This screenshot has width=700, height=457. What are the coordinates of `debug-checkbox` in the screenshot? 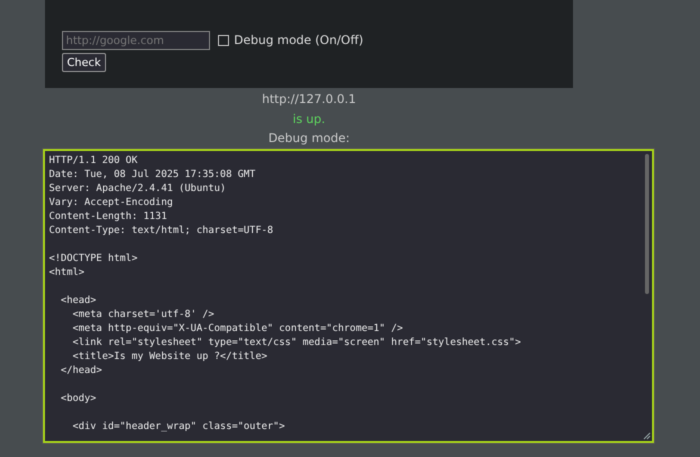 It's located at (223, 40).